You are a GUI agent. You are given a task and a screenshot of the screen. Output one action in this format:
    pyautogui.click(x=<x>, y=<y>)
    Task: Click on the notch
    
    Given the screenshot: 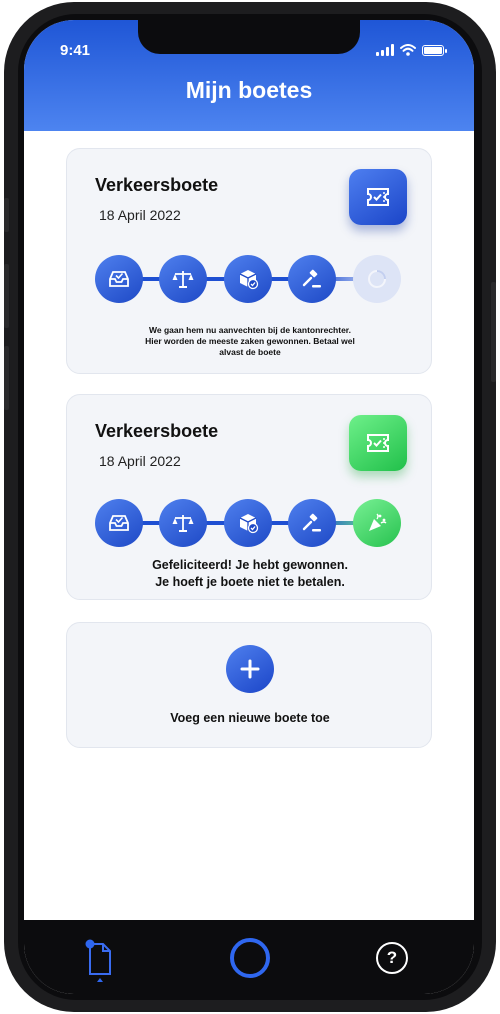 What is the action you would take?
    pyautogui.click(x=249, y=37)
    